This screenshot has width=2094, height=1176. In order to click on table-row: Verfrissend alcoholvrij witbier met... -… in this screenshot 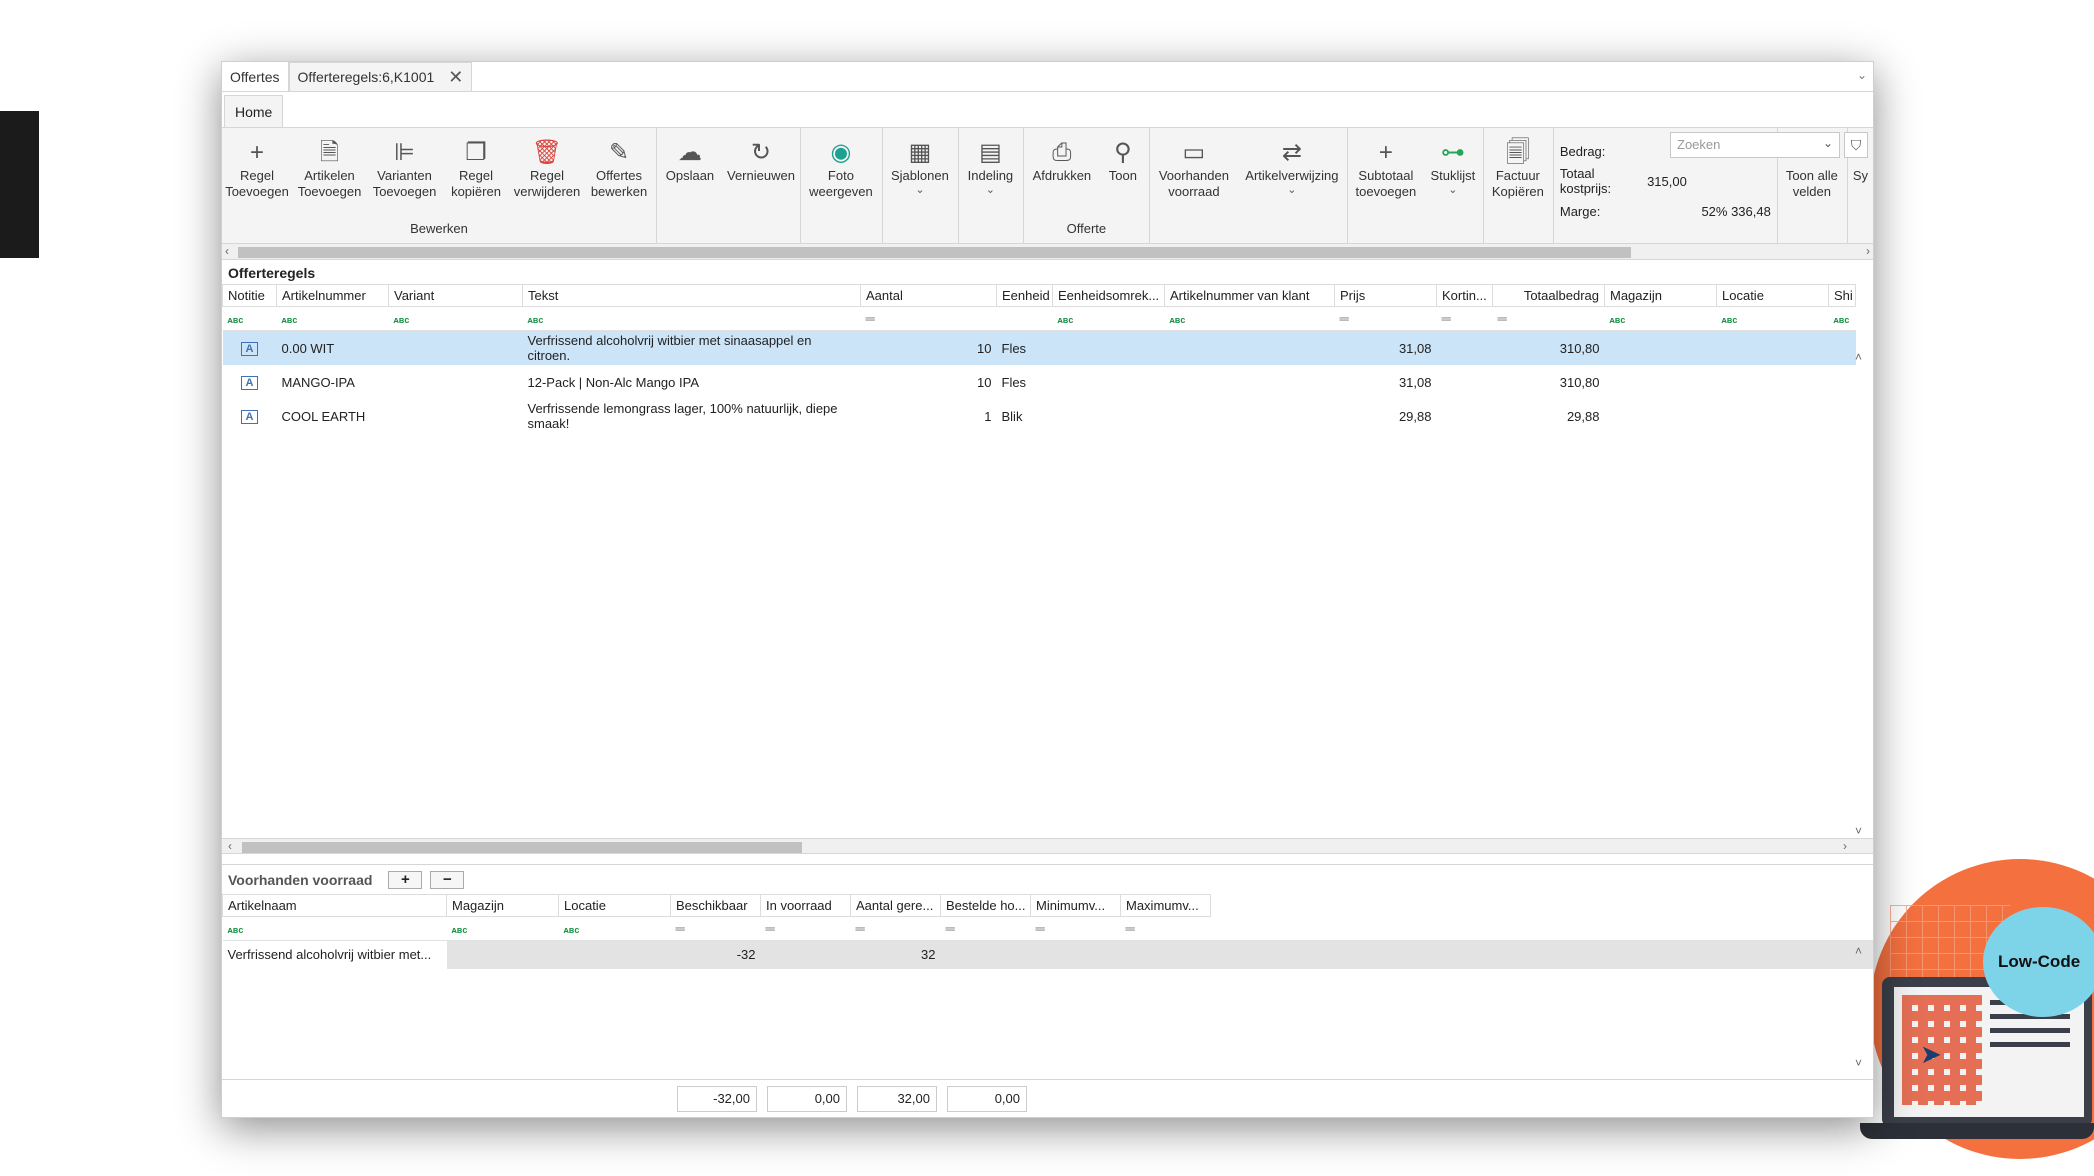, I will do `click(1047, 954)`.